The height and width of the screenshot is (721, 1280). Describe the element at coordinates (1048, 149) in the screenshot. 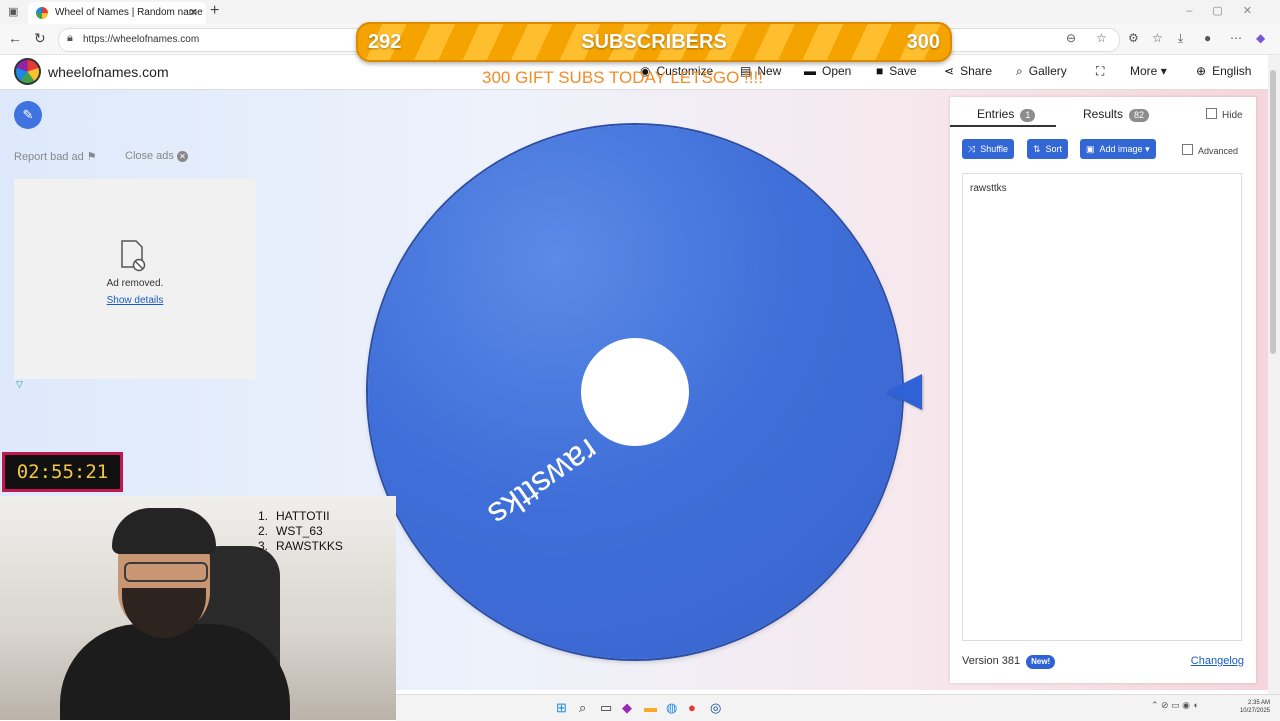

I see `sort-button: ⇅ Sort` at that location.